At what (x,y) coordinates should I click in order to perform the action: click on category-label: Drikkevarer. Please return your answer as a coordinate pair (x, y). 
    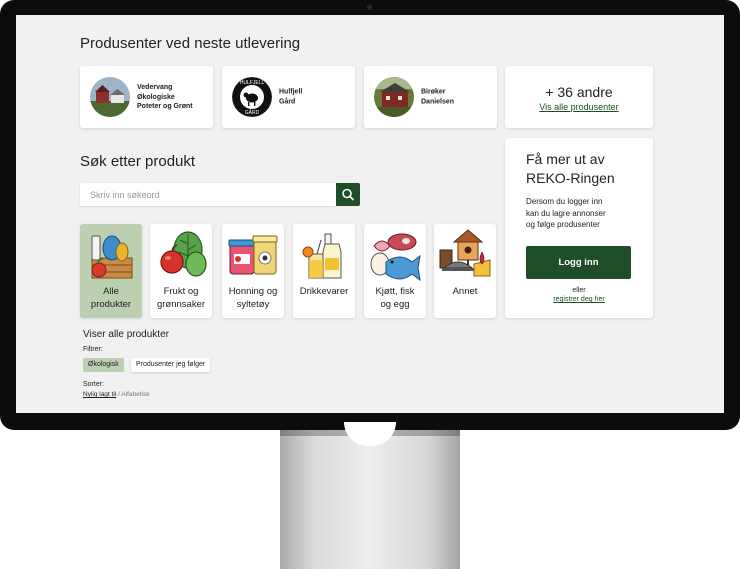
    Looking at the image, I should click on (324, 291).